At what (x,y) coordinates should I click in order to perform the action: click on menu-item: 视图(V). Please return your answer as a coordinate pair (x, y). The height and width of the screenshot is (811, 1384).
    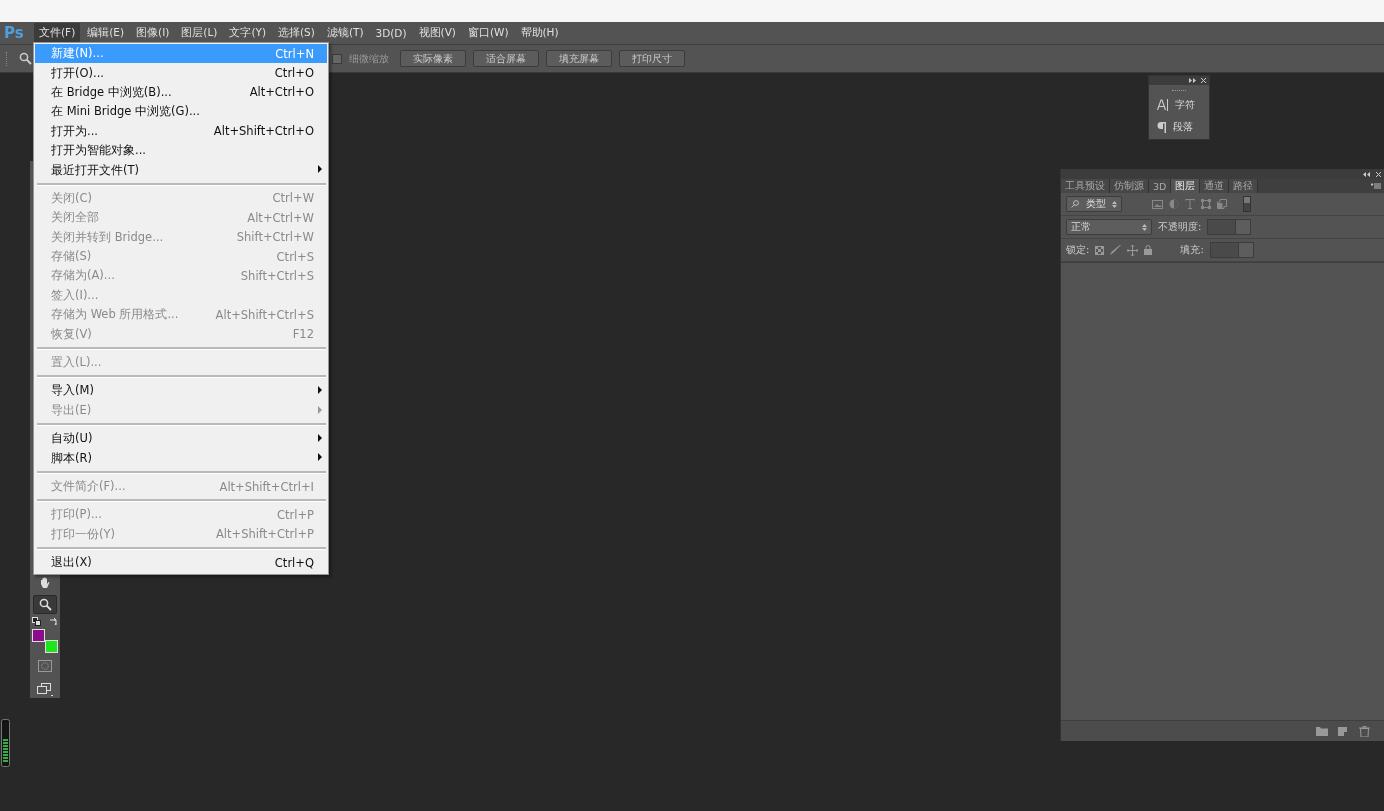
    Looking at the image, I should click on (437, 33).